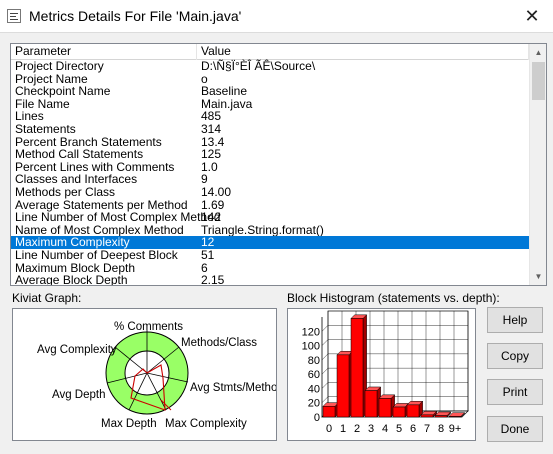  What do you see at coordinates (399, 429) in the screenshot?
I see `x-tick-label: 5` at bounding box center [399, 429].